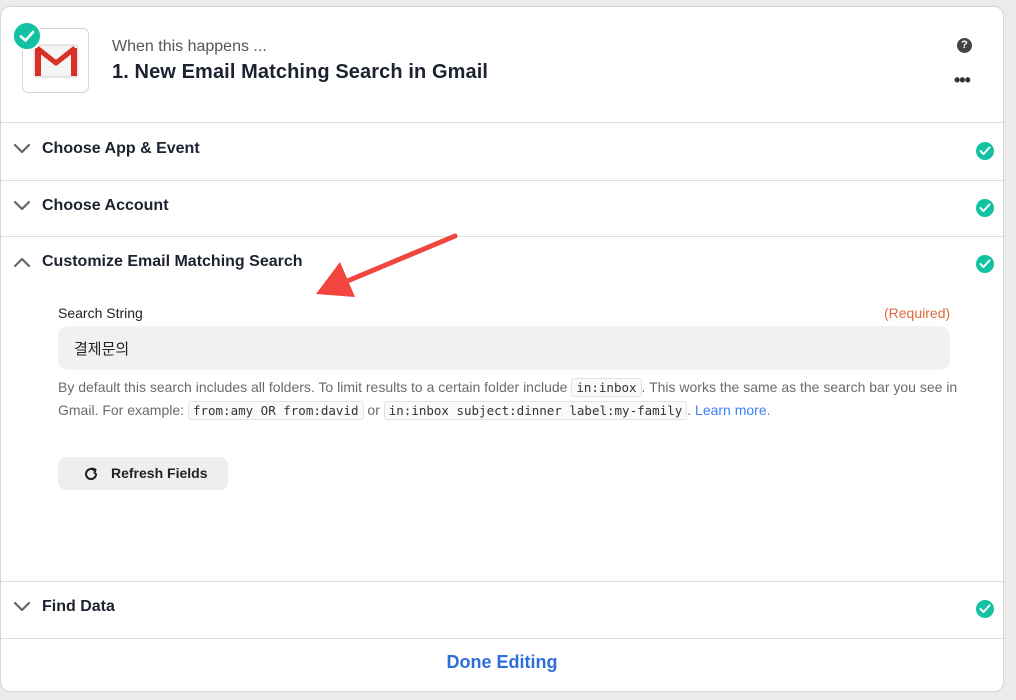 This screenshot has width=1016, height=700. Describe the element at coordinates (606, 387) in the screenshot. I see `code-in-inbox: in:inbox` at that location.